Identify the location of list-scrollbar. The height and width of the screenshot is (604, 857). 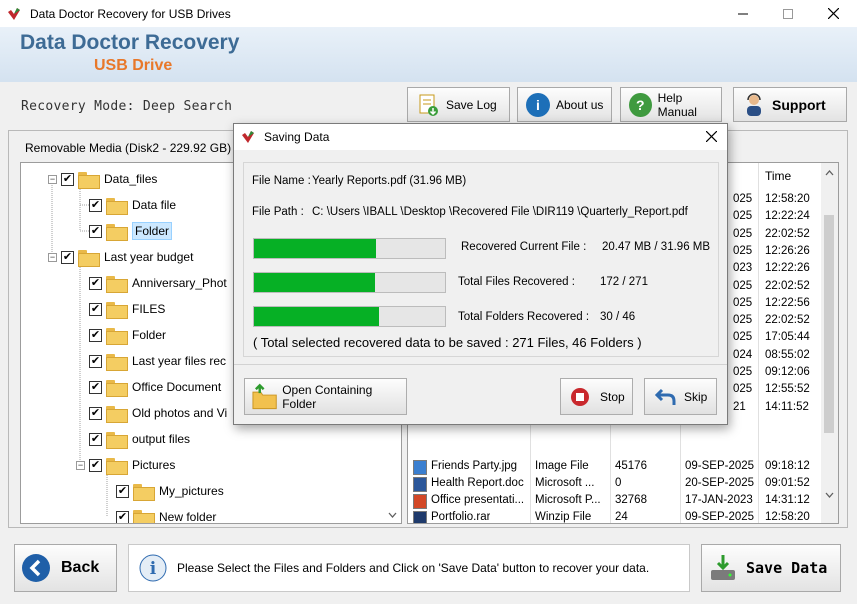
(829, 343).